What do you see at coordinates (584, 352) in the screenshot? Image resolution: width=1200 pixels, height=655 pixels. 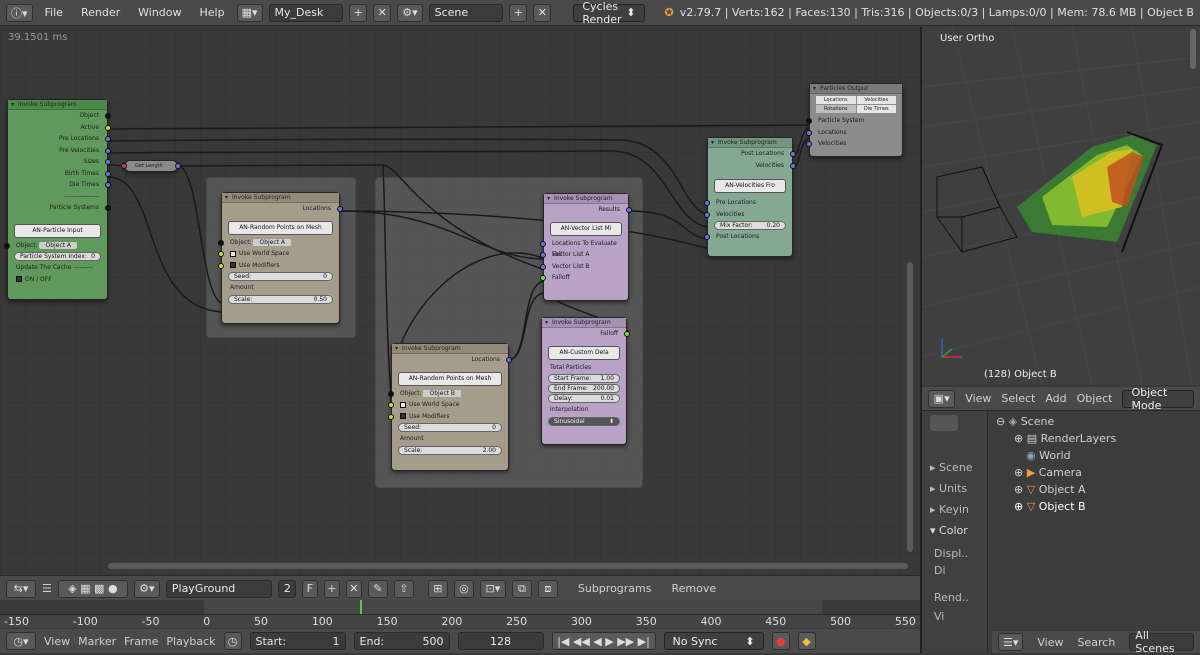 I see `subprogram-button: AN-Custom Dela` at bounding box center [584, 352].